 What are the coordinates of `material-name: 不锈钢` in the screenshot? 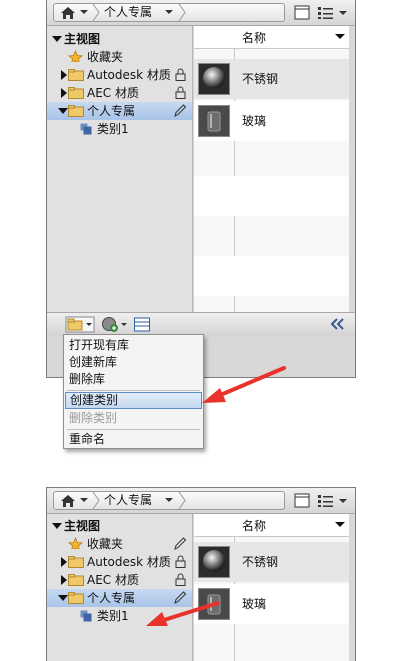 It's located at (260, 79).